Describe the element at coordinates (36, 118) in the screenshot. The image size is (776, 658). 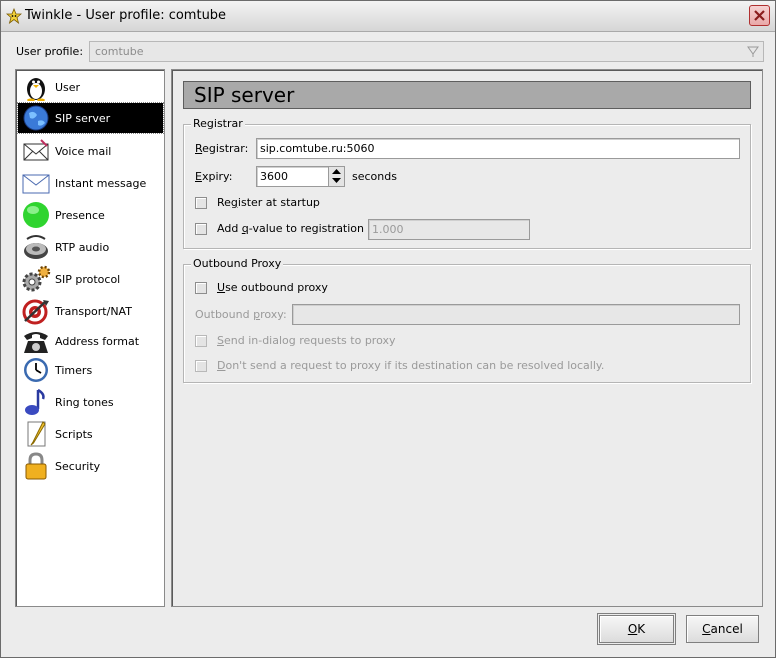
I see `globe-icon` at that location.